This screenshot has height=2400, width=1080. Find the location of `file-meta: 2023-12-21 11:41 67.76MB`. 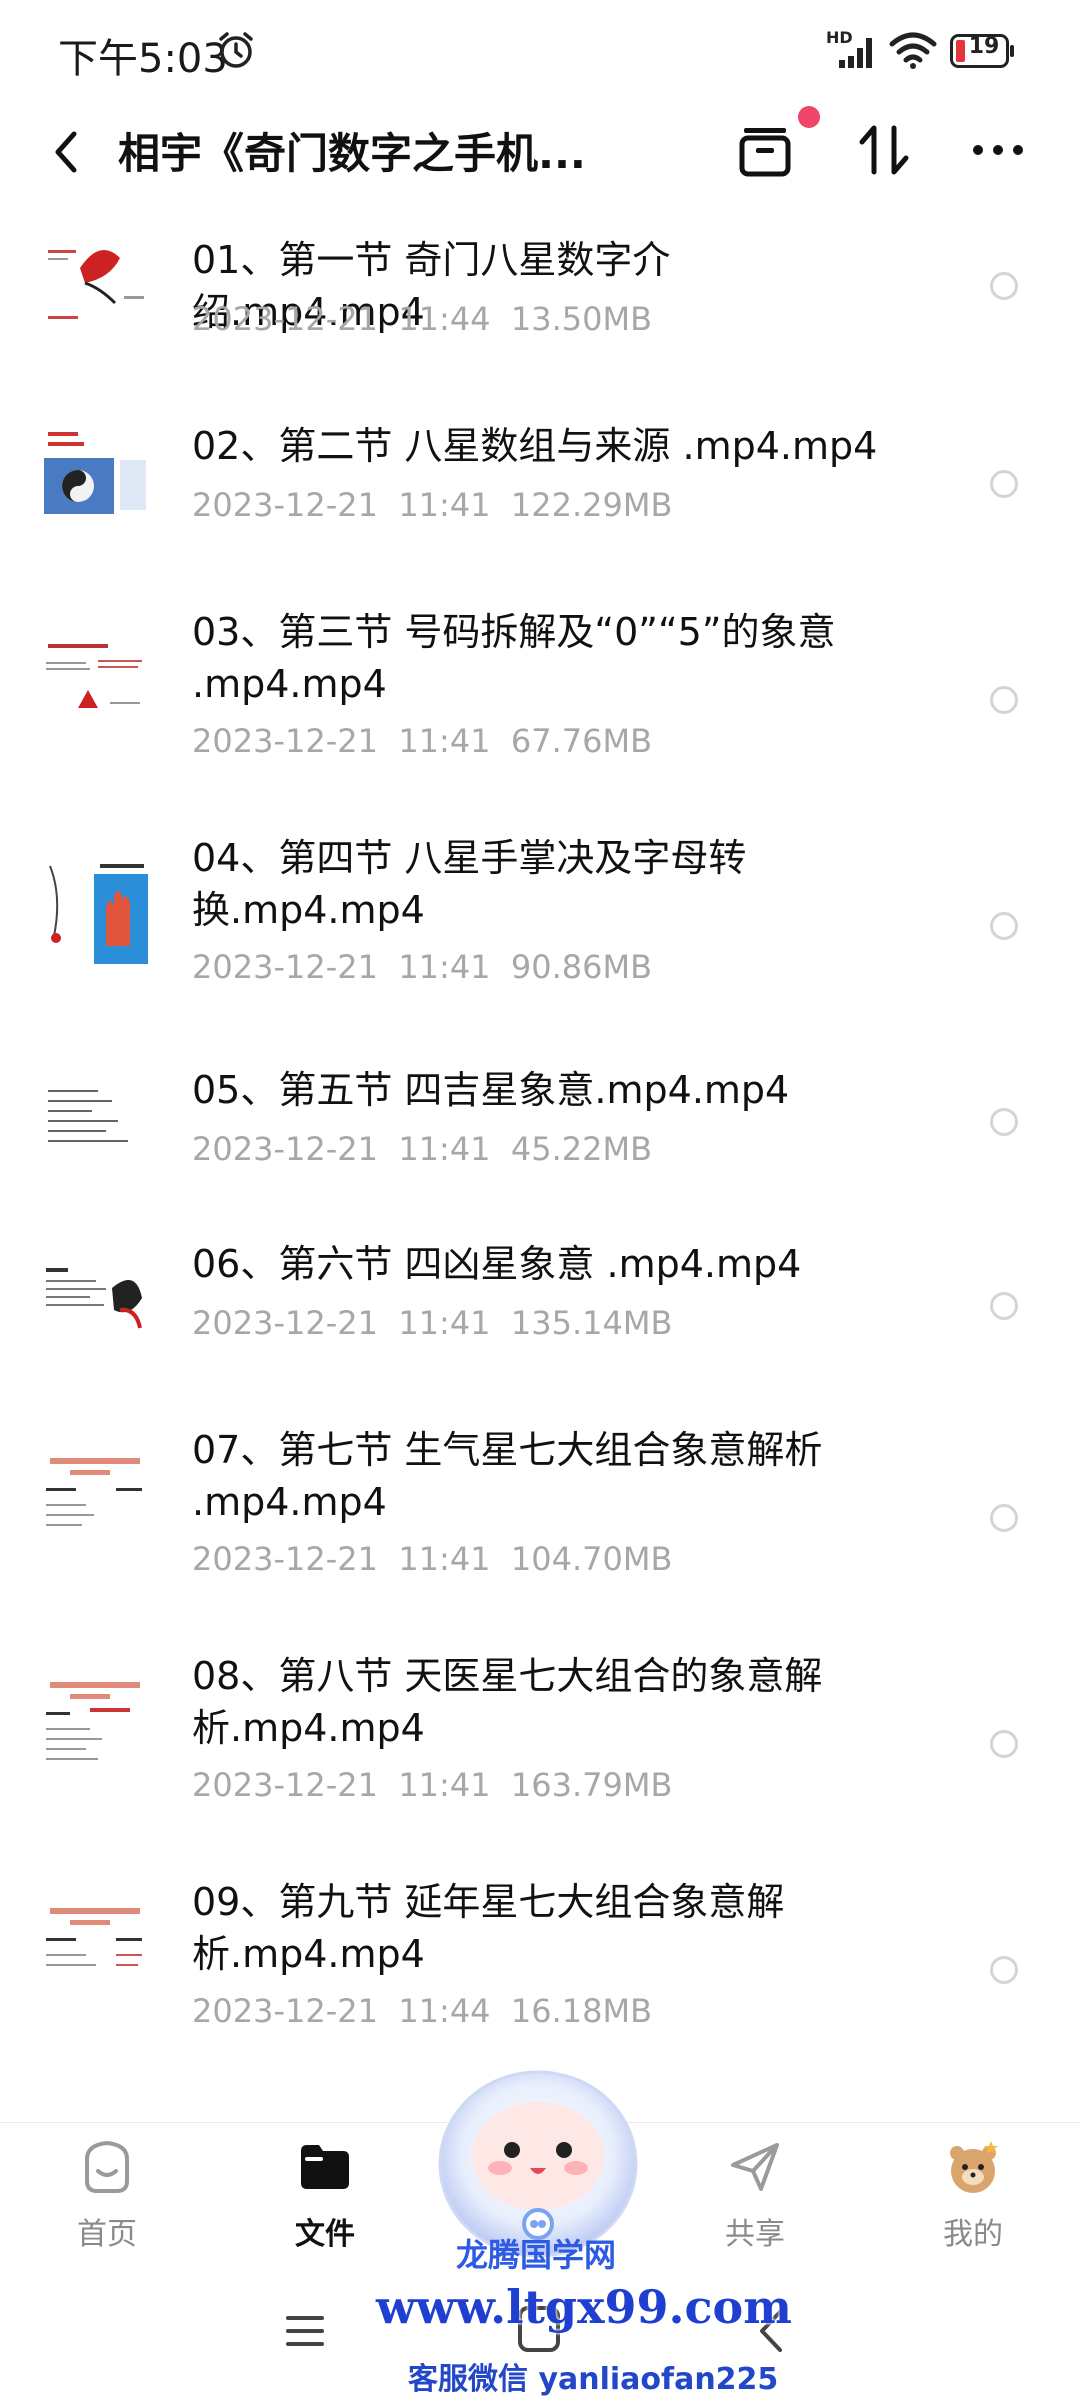

file-meta: 2023-12-21 11:41 67.76MB is located at coordinates (422, 741).